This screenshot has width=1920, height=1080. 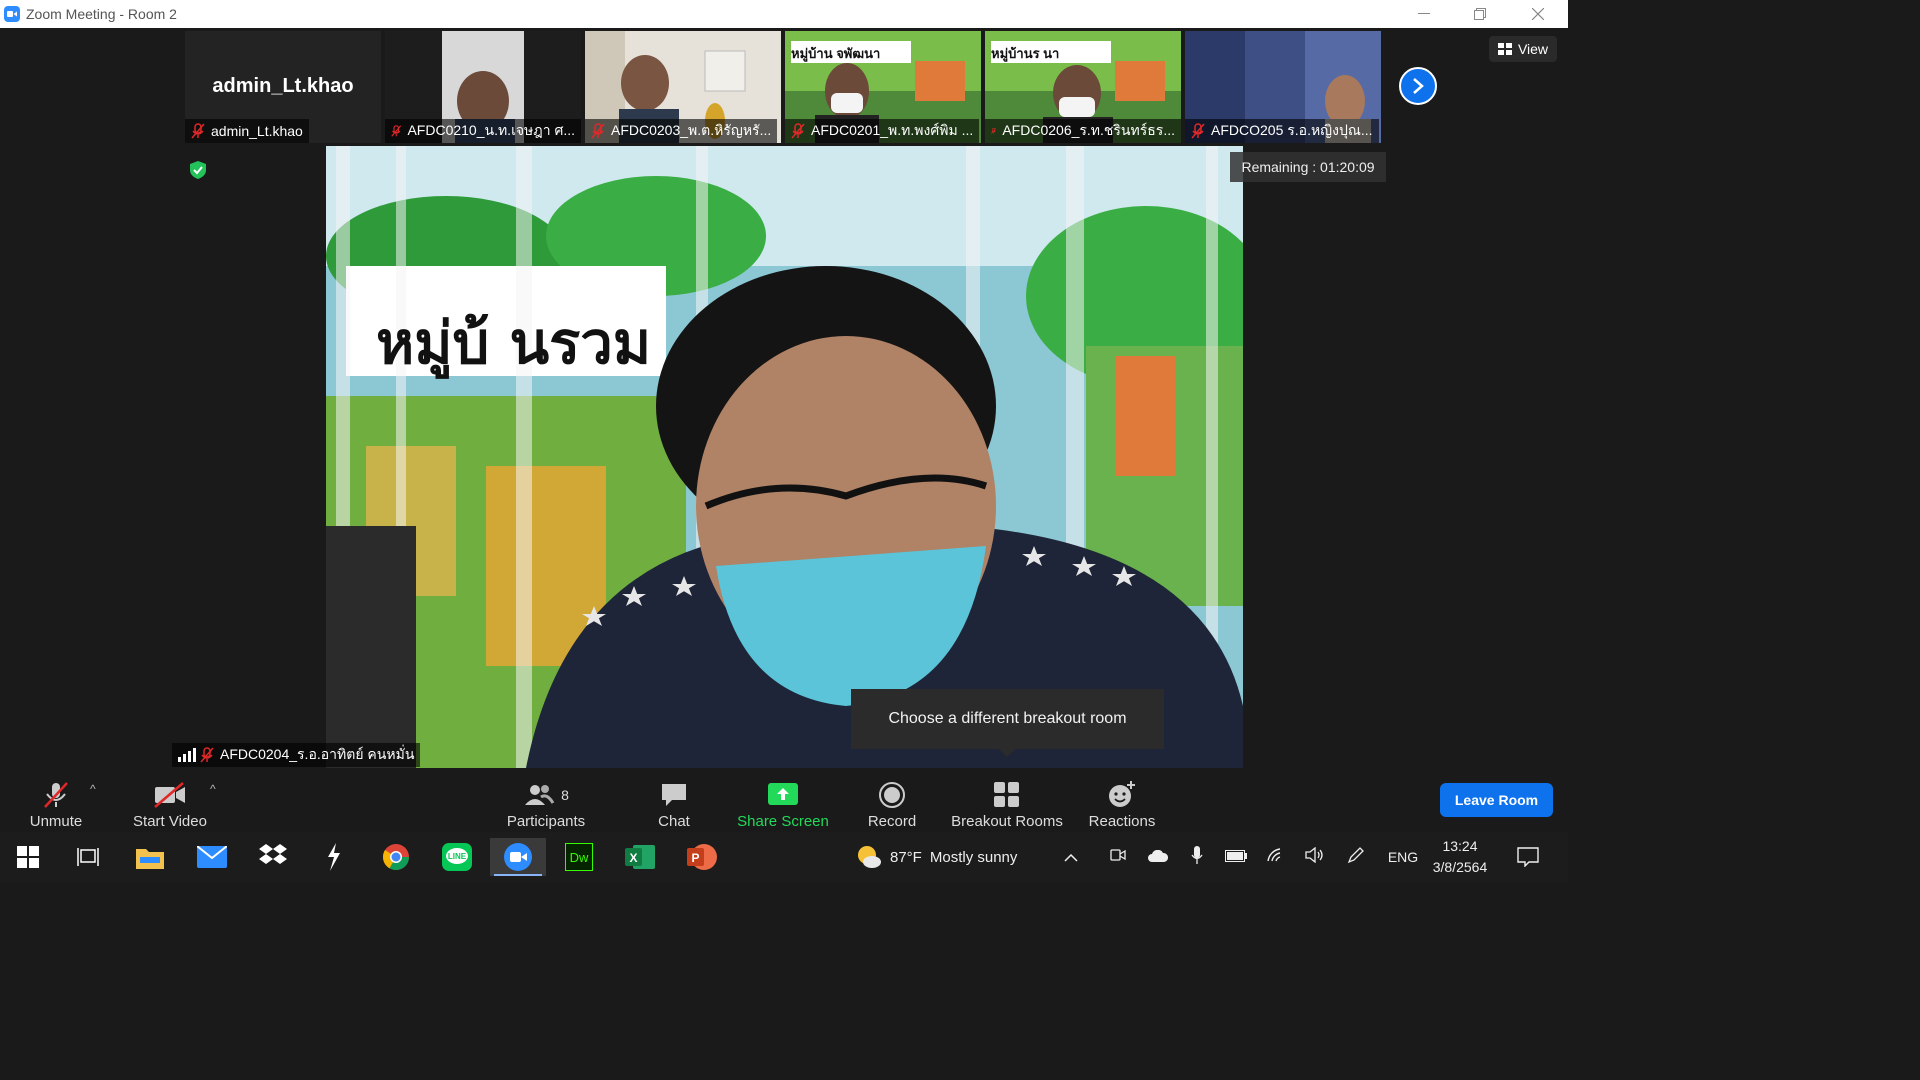 I want to click on self-display-name: admin_Lt.khao, so click(x=283, y=86).